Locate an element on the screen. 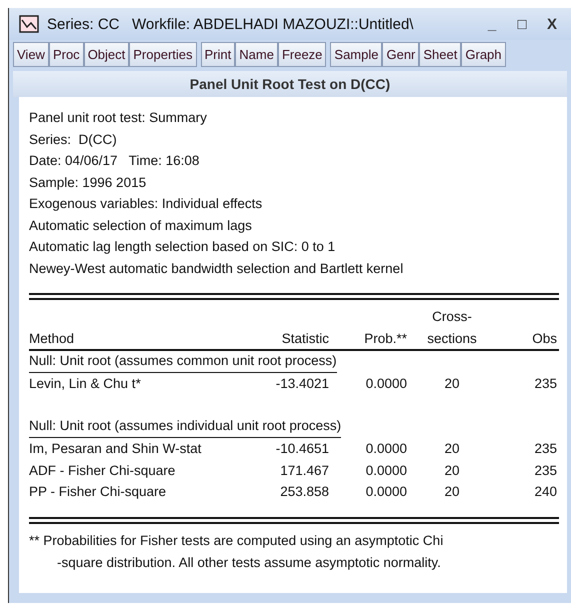  toolbar-button: Object is located at coordinates (107, 54).